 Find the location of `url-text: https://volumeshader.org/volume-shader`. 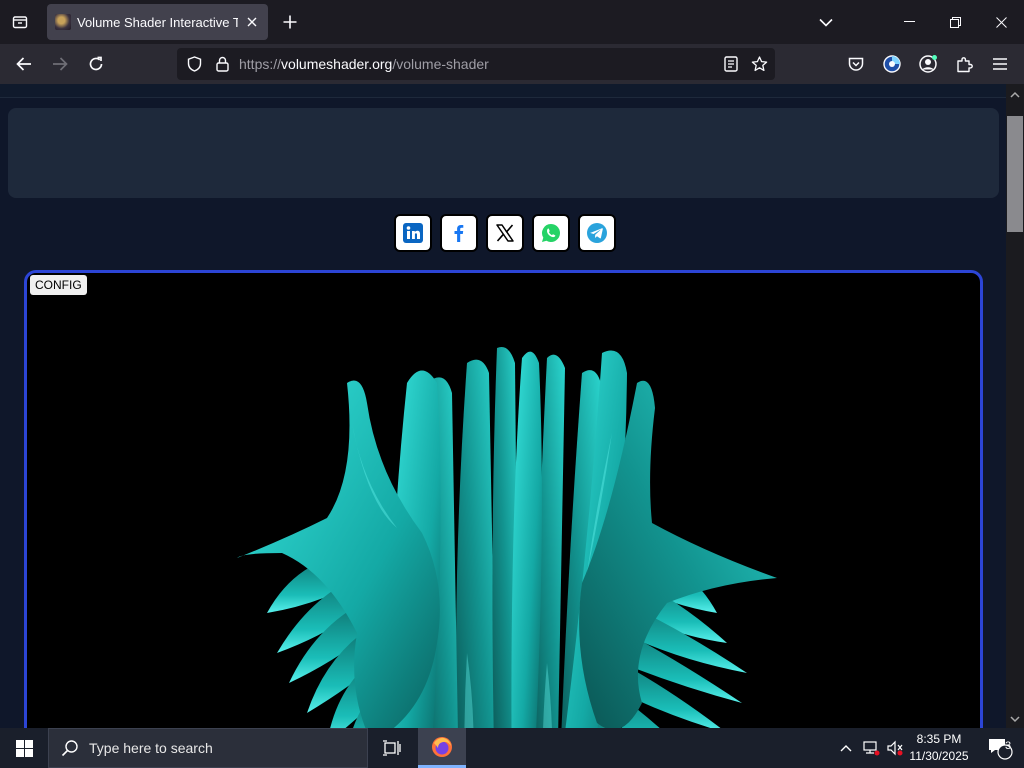

url-text: https://volumeshader.org/volume-shader is located at coordinates (364, 64).